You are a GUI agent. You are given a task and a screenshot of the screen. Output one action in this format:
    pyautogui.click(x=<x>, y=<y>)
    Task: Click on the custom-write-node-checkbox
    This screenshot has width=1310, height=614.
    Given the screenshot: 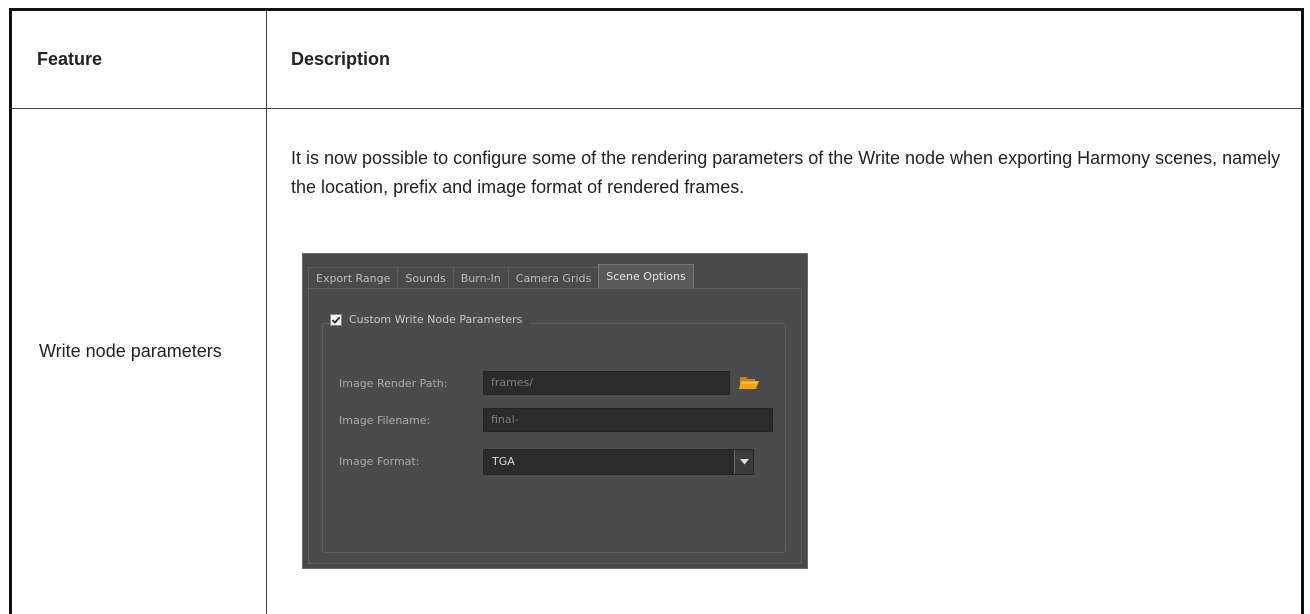 What is the action you would take?
    pyautogui.click(x=336, y=319)
    